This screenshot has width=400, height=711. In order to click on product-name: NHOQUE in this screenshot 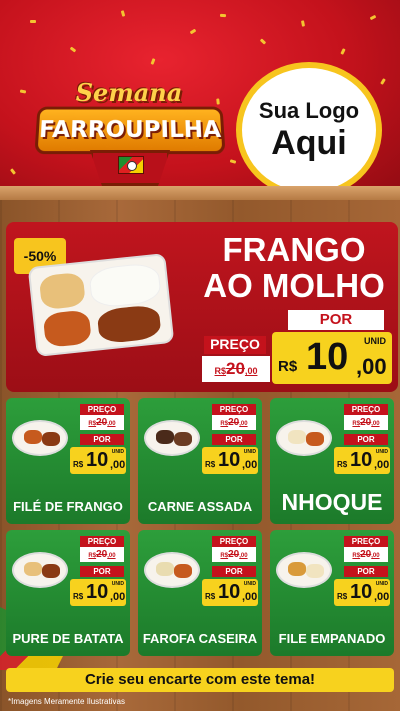, I will do `click(332, 502)`.